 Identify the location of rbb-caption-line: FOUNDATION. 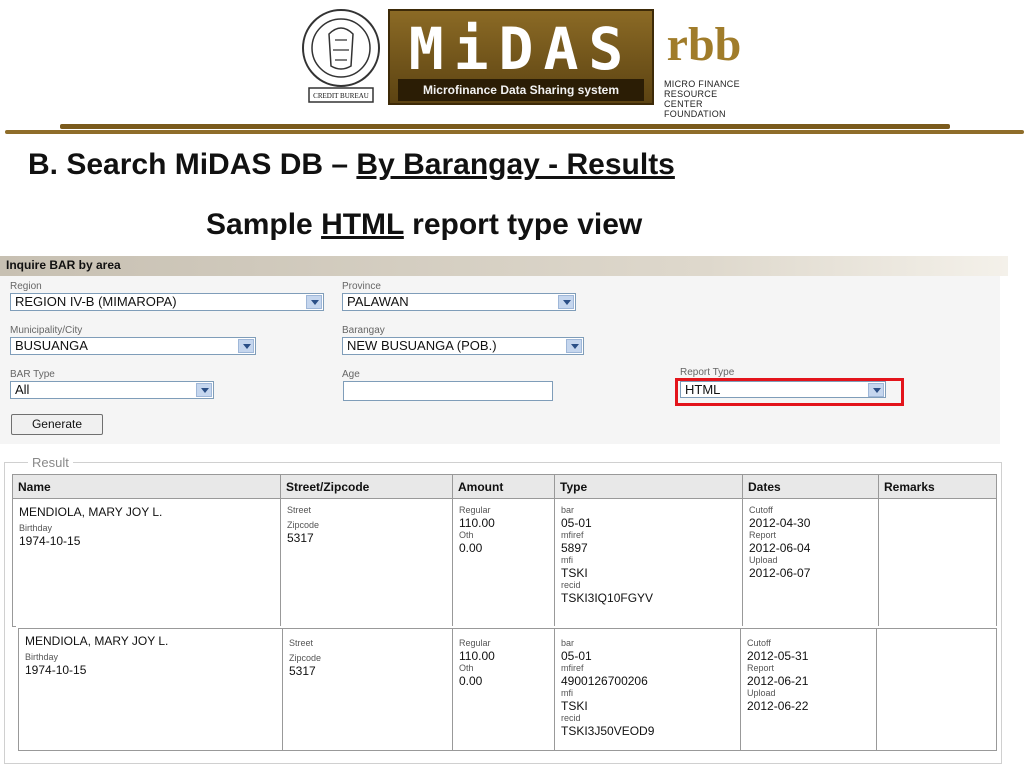
(695, 114).